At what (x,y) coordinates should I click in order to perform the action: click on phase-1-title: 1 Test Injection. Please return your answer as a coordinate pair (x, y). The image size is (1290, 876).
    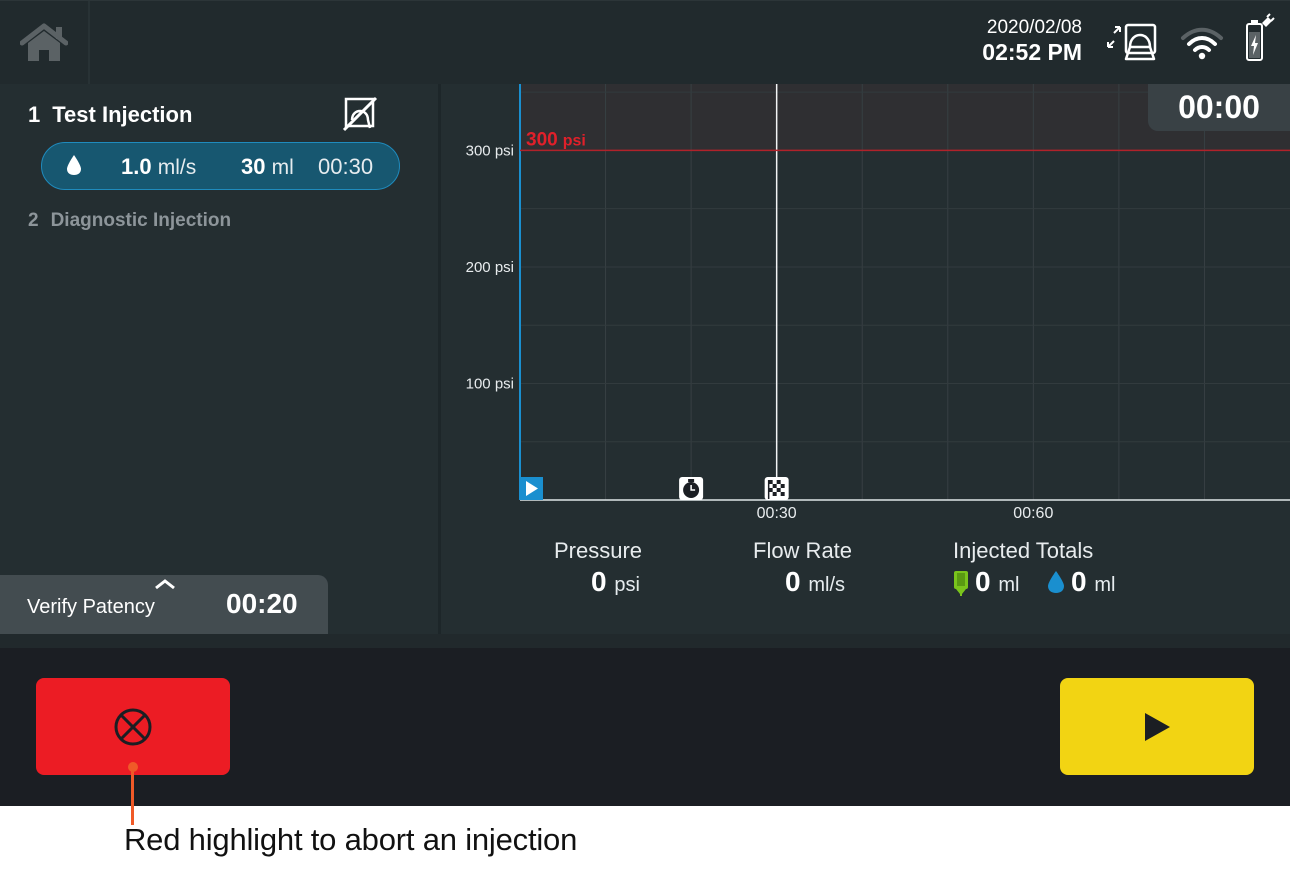
    Looking at the image, I should click on (110, 115).